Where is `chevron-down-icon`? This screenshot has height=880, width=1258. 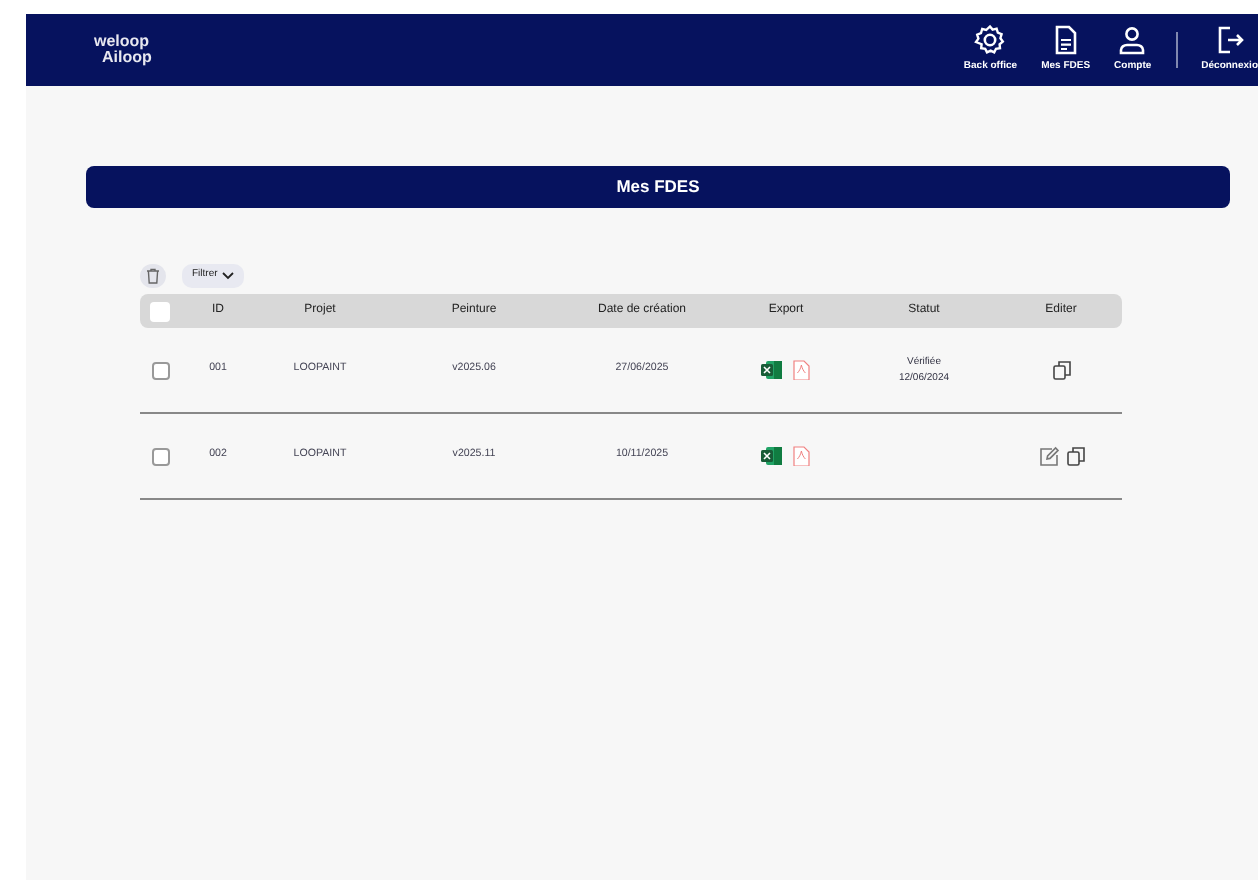 chevron-down-icon is located at coordinates (227, 276).